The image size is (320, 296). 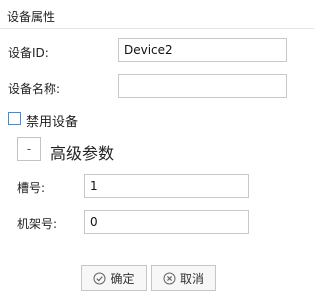 What do you see at coordinates (34, 89) in the screenshot?
I see `device-name-label: 设备名称:` at bounding box center [34, 89].